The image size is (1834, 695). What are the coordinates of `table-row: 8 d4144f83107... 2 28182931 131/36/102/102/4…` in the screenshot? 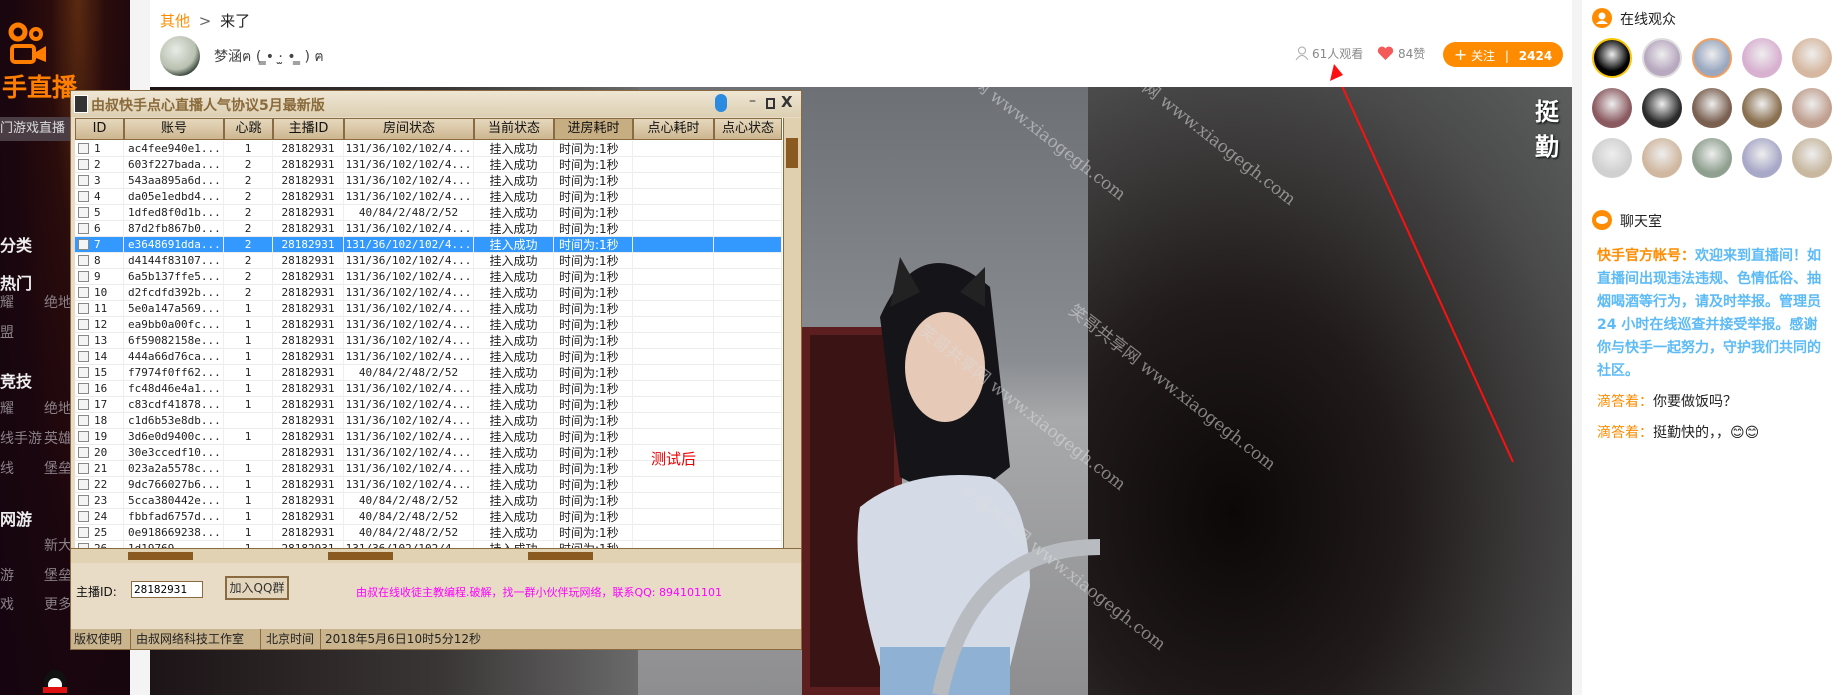 It's located at (428, 261).